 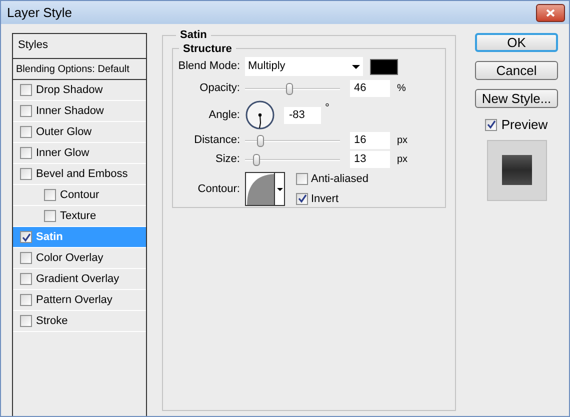 What do you see at coordinates (79, 132) in the screenshot?
I see `list-item: Outer Glow` at bounding box center [79, 132].